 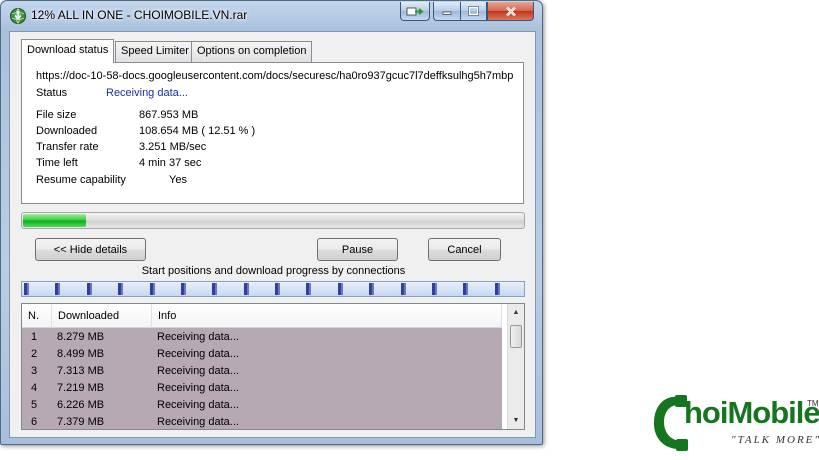 I want to click on time-left-label: Time left, so click(x=57, y=163).